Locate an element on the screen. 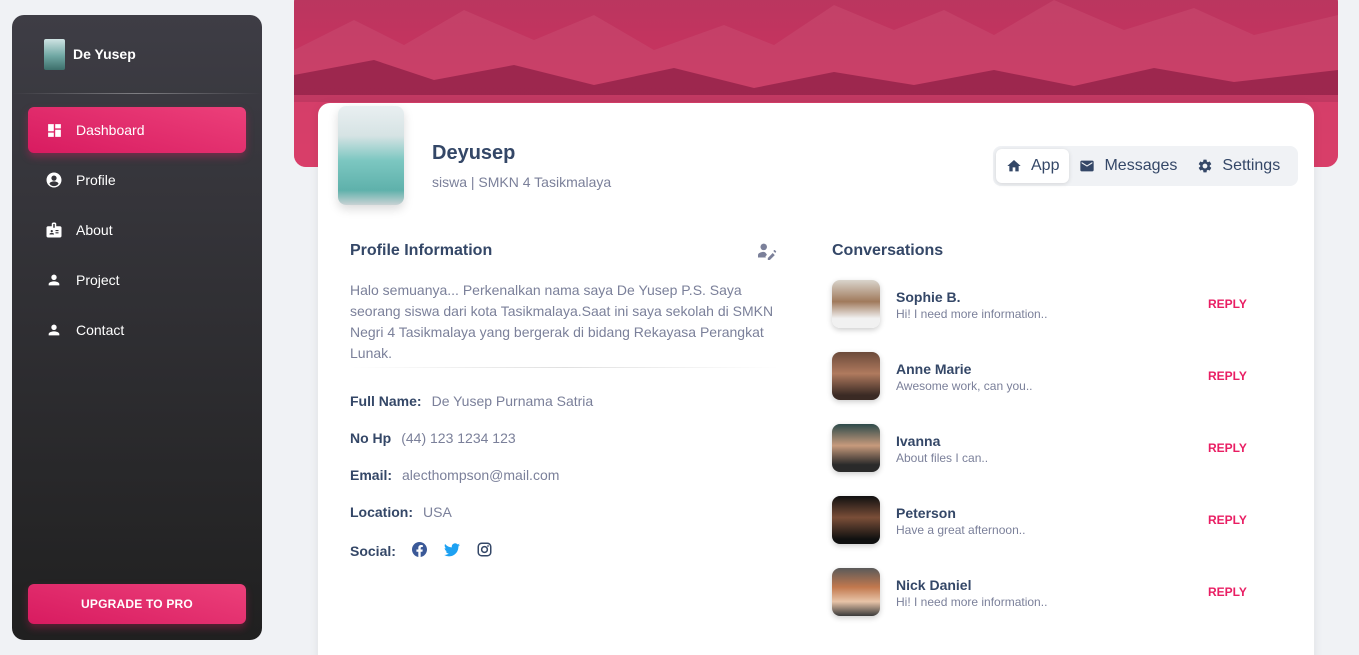 This screenshot has width=1359, height=655. info-full-name: Full Name: De Yusep Purnama Satria is located at coordinates (471, 401).